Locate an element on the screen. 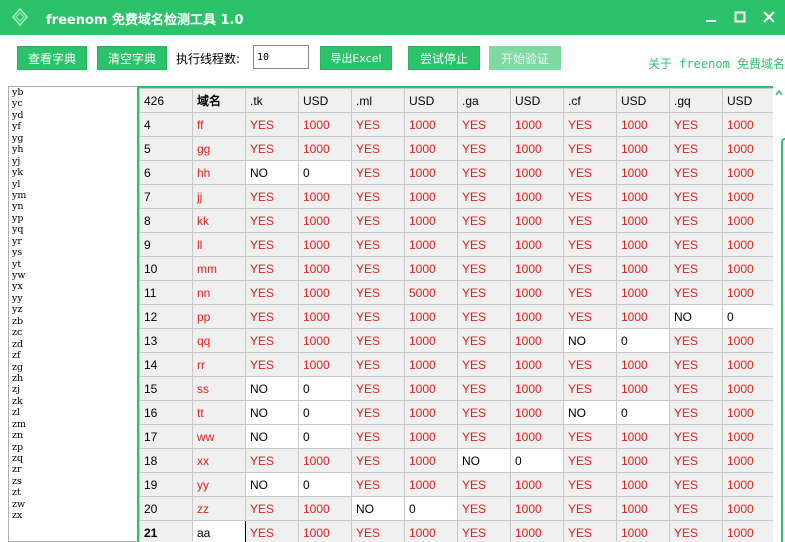  domain-name-cell: mm is located at coordinates (219, 268).